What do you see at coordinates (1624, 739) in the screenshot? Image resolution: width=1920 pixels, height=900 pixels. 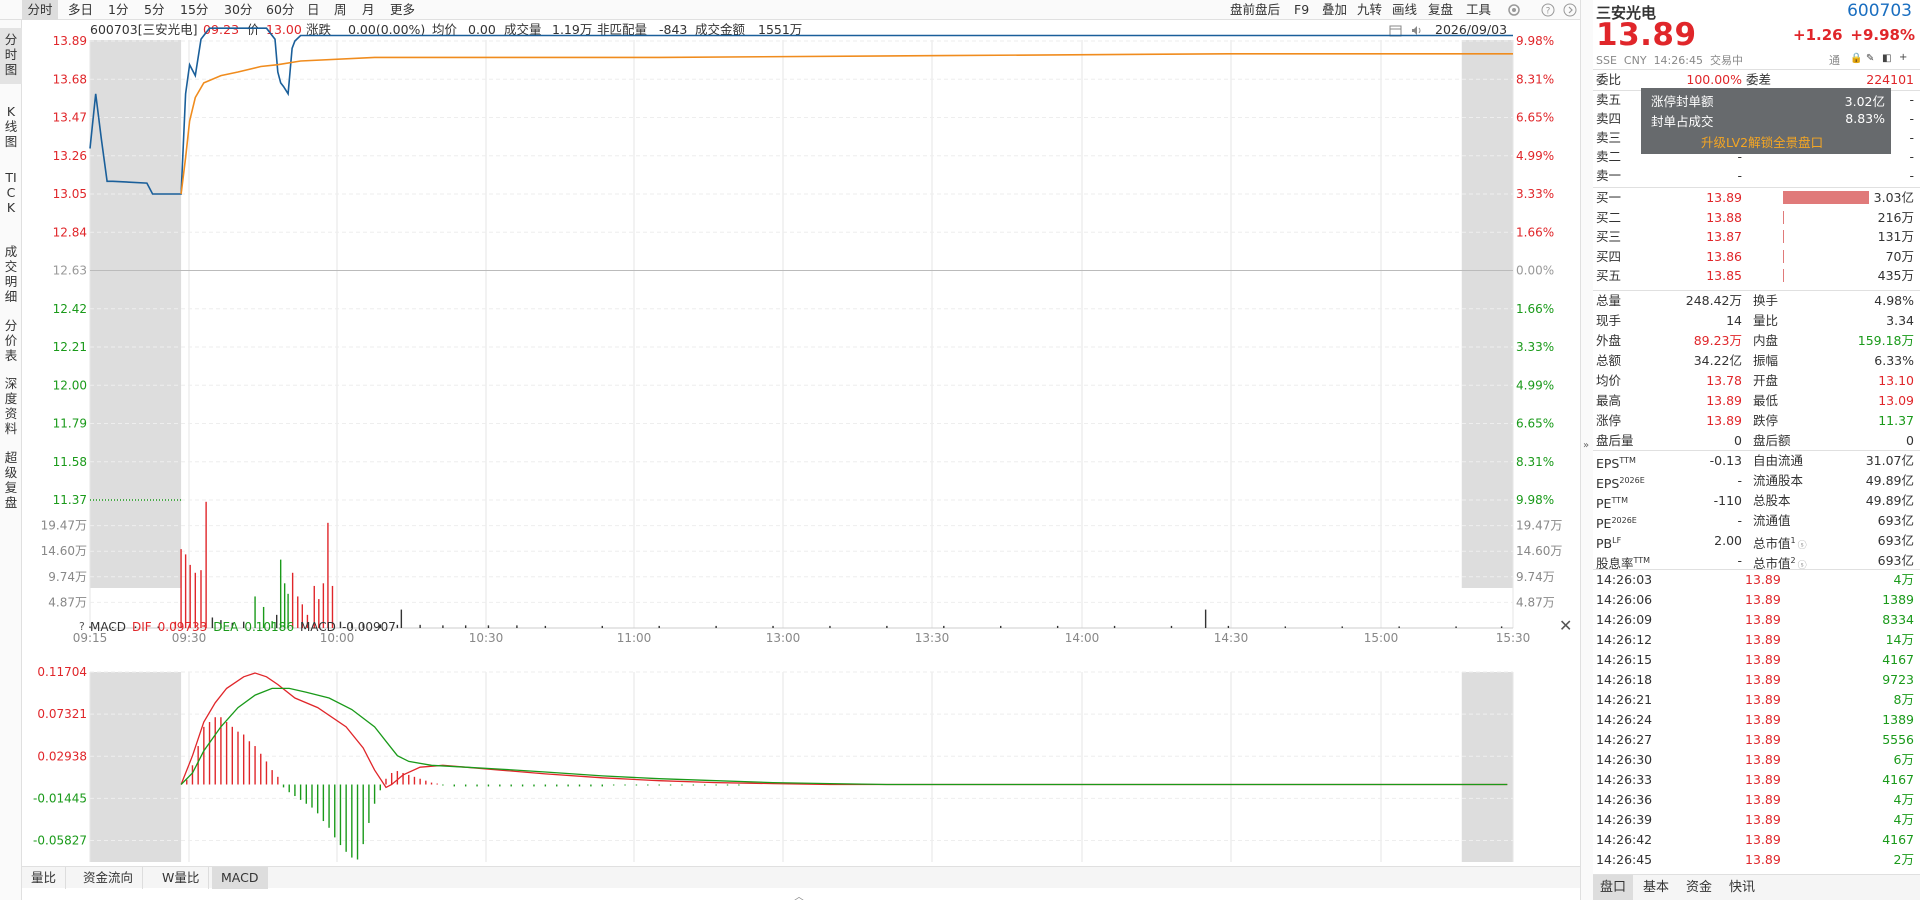 I see `tick-time: 14:26:27` at bounding box center [1624, 739].